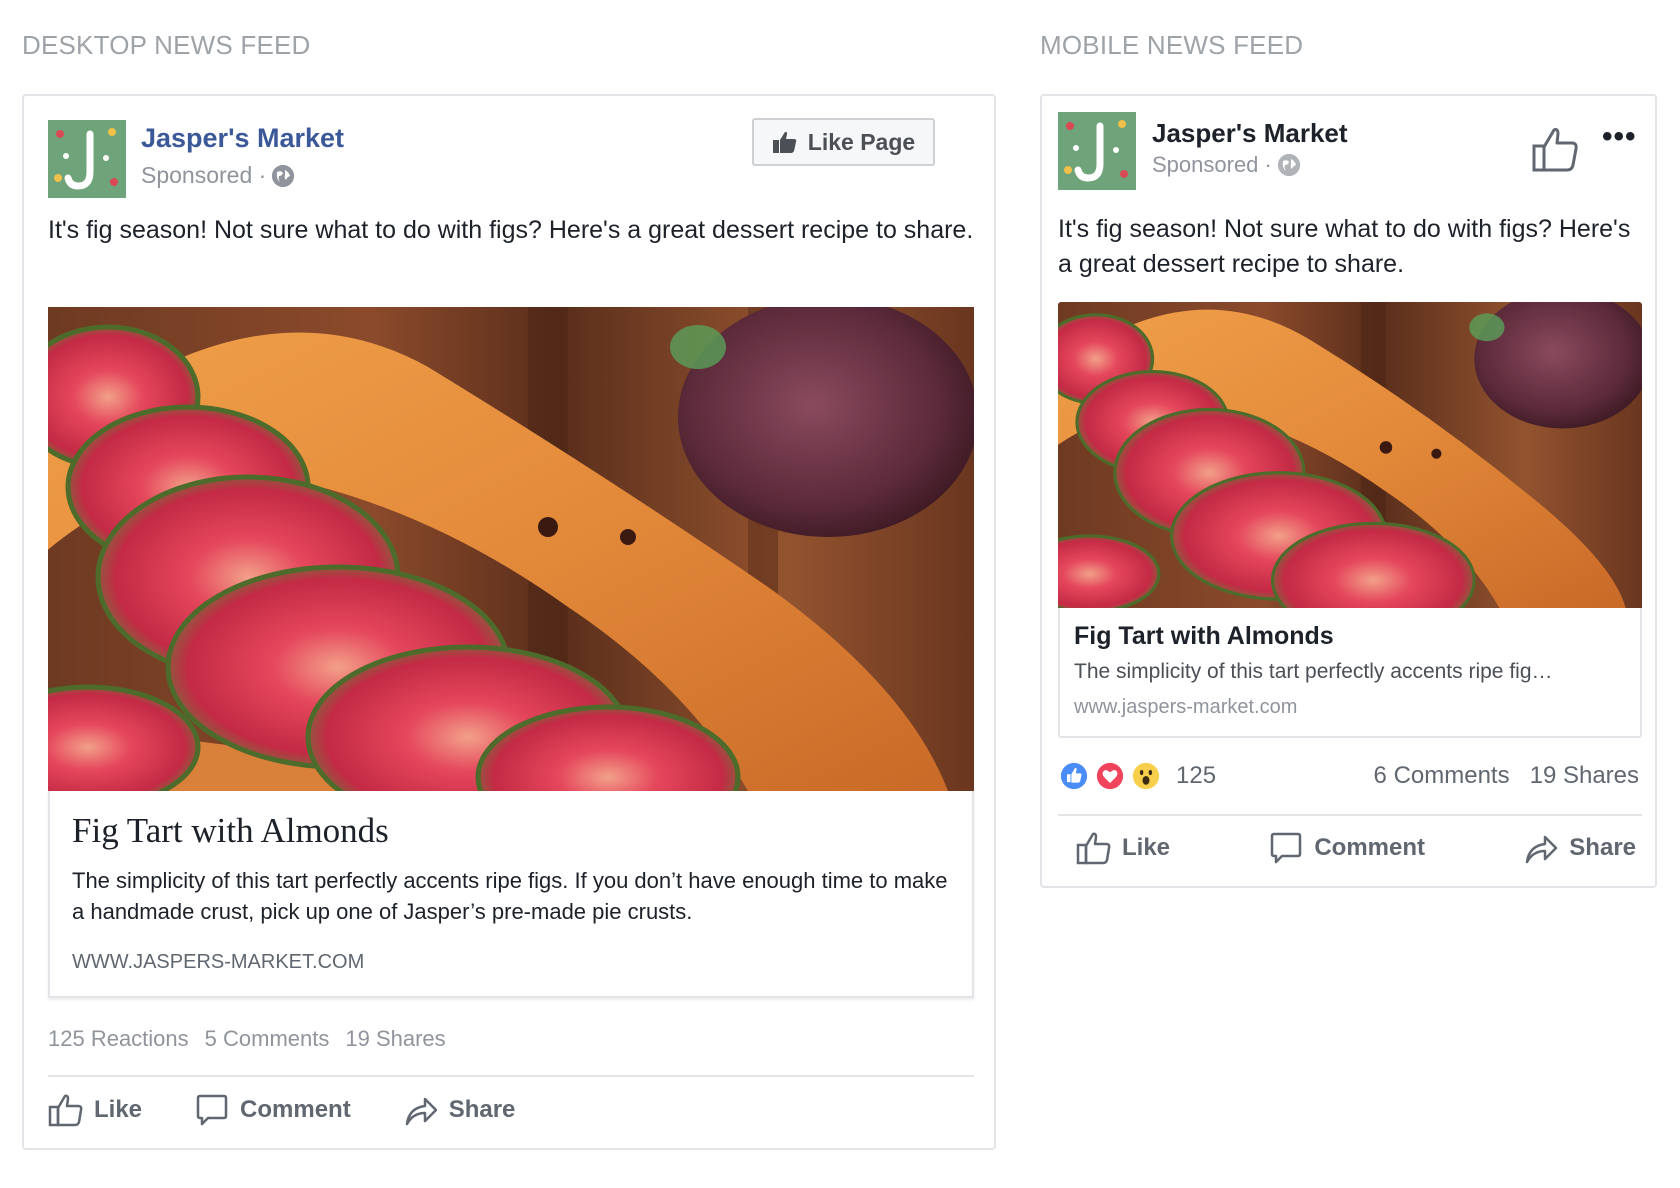 This screenshot has height=1188, width=1680. Describe the element at coordinates (218, 962) in the screenshot. I see `link-url: WWW.JASPERS-MARKET.COM` at that location.